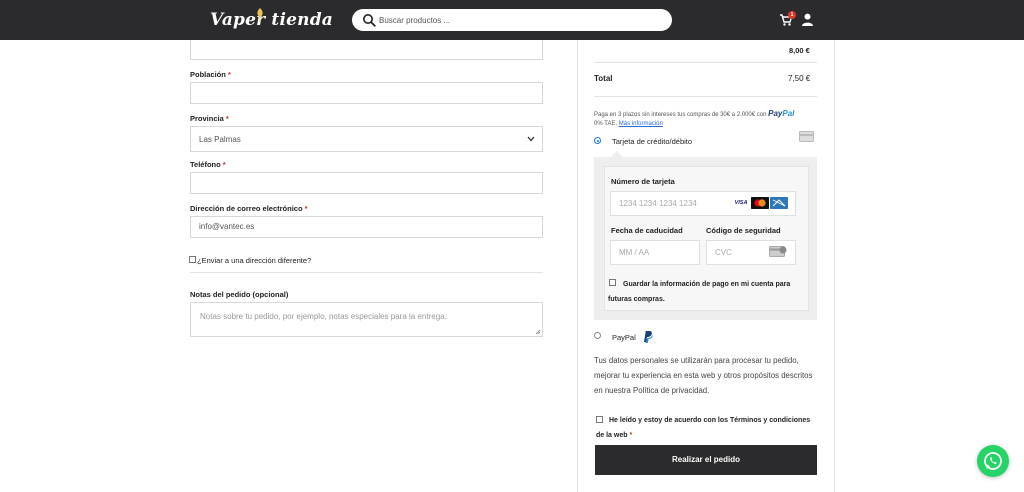 This screenshot has width=1024, height=492. What do you see at coordinates (210, 74) in the screenshot?
I see `poblacion-label: Población *` at bounding box center [210, 74].